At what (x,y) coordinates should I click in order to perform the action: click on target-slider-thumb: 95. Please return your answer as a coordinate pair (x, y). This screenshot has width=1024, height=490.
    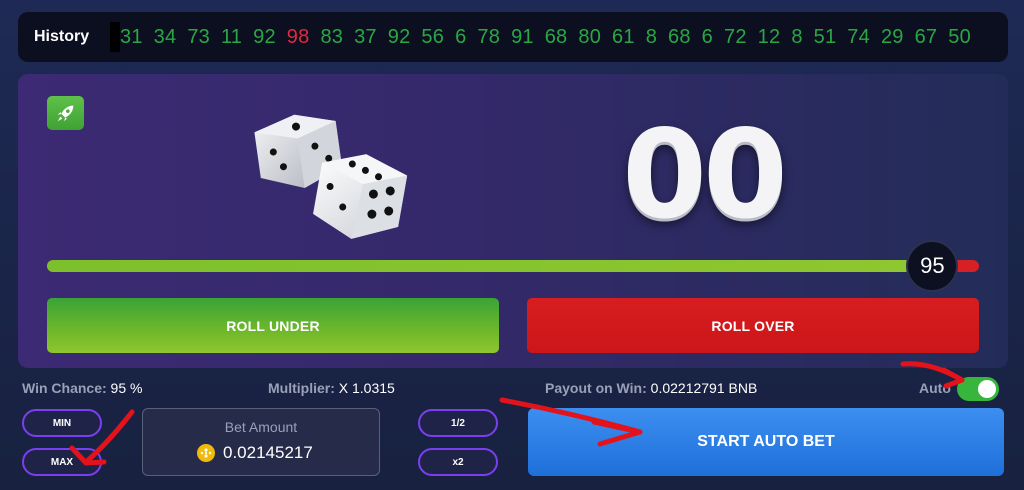
    Looking at the image, I should click on (932, 266).